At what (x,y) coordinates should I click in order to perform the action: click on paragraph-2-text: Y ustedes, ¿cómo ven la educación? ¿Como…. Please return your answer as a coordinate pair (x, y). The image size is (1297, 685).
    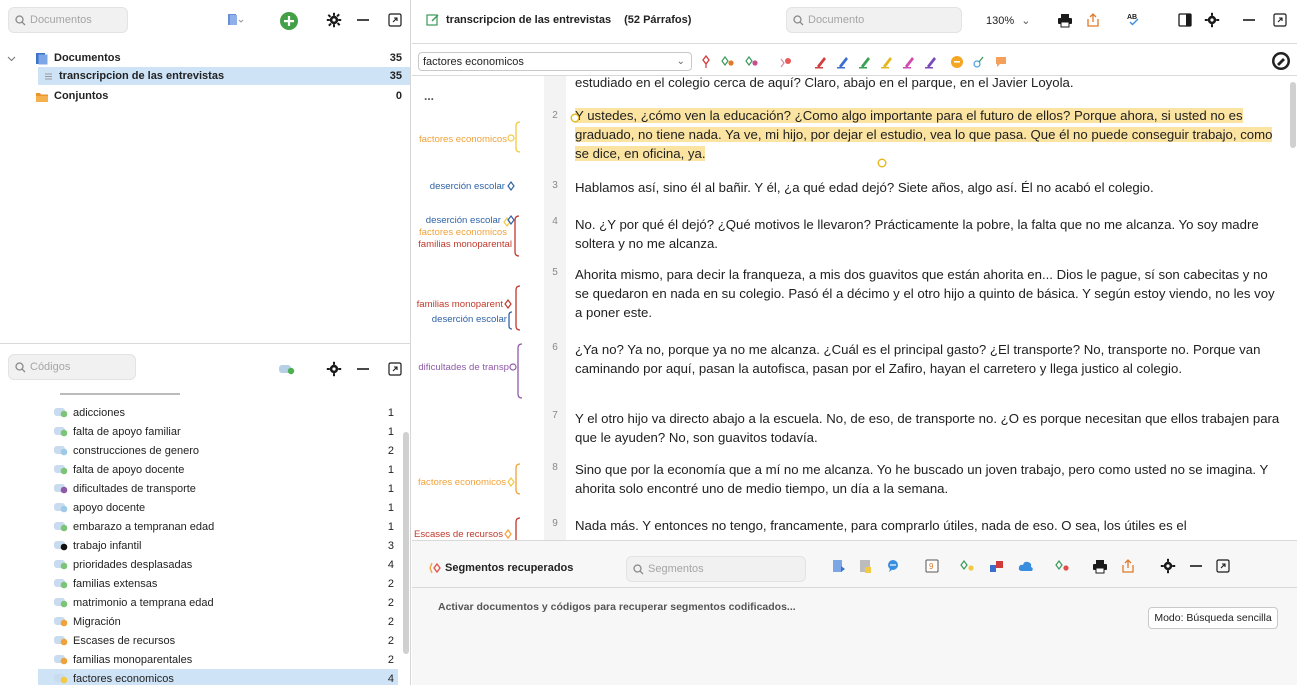
    Looking at the image, I should click on (924, 134).